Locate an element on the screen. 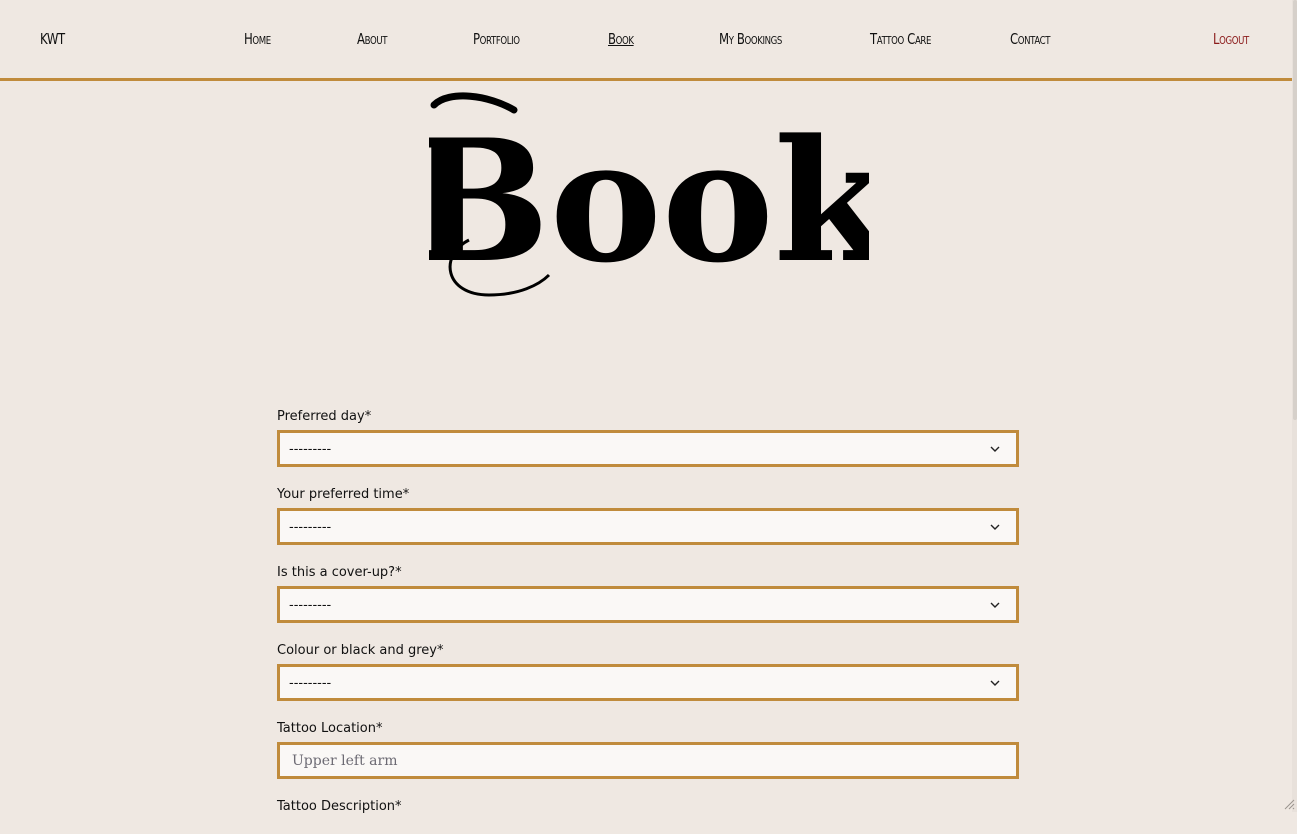 This screenshot has width=1297, height=834. colour-field: Colour or black and grey* --------- is located at coordinates (648, 671).